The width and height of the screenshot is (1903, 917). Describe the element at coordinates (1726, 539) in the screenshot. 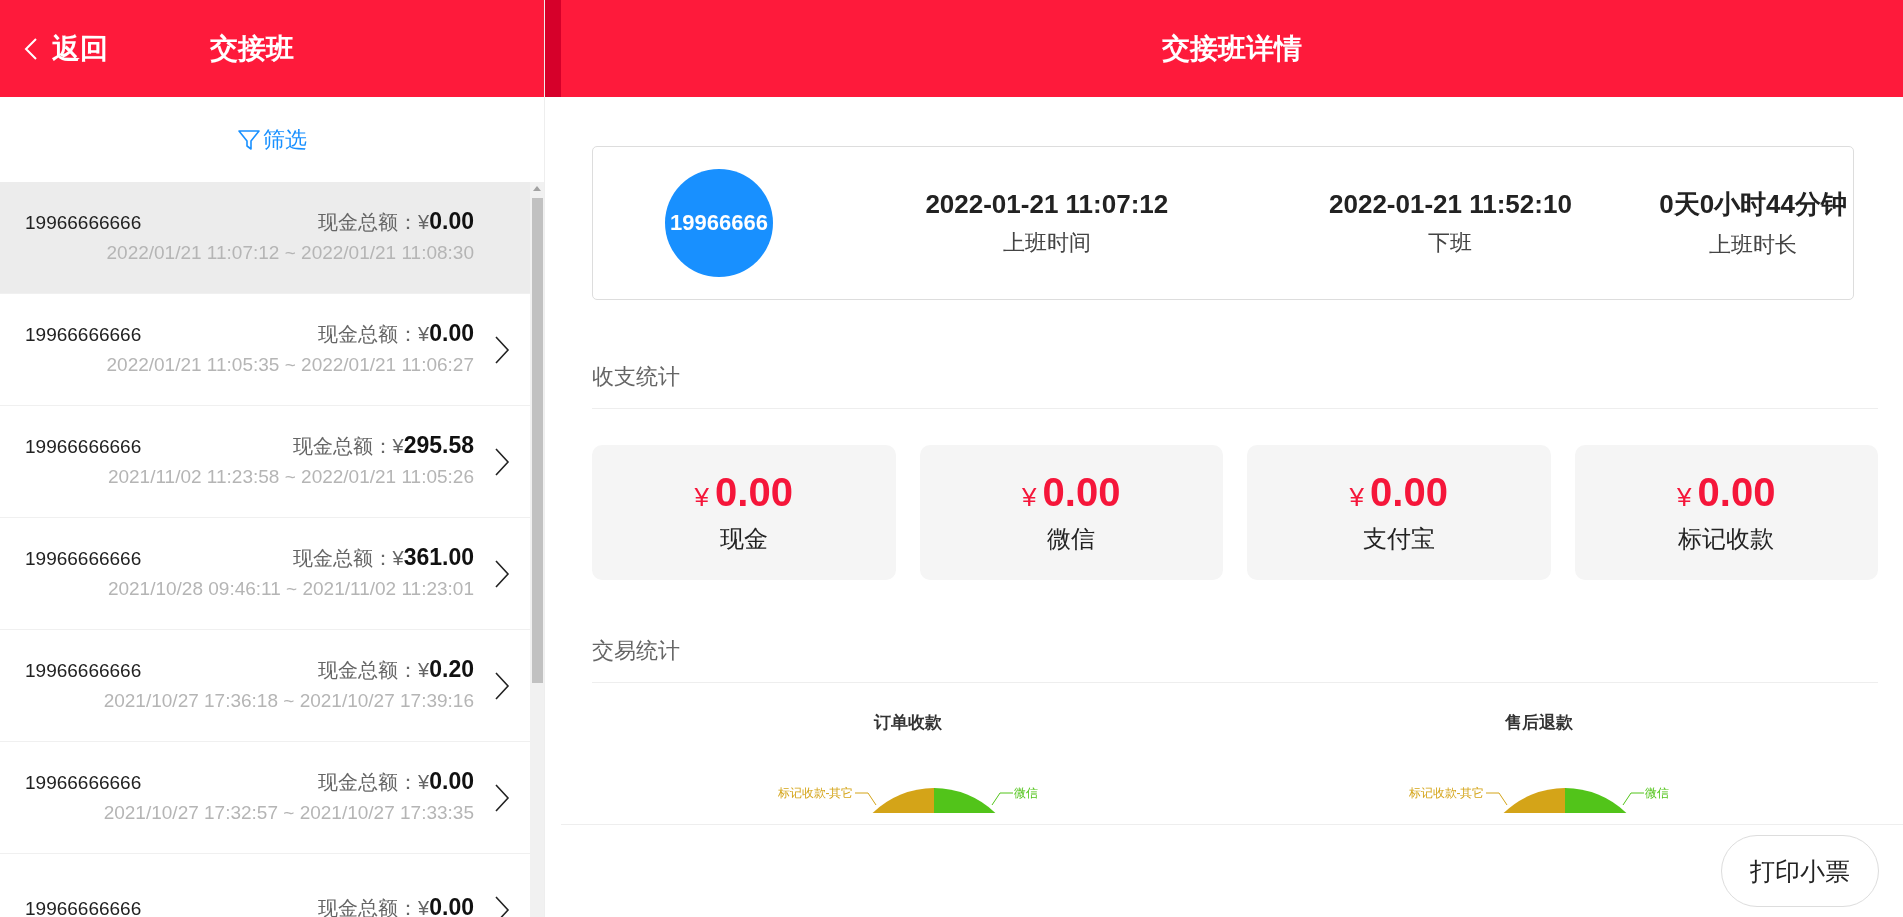

I see `stat-label: 标记收款` at that location.